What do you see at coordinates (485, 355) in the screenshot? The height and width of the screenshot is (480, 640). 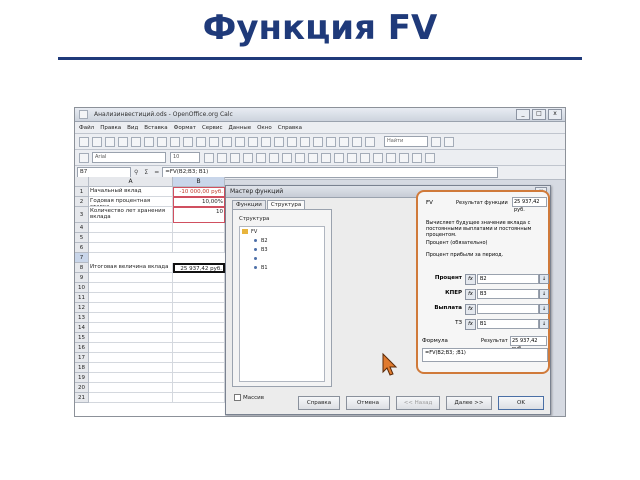 I see `formula-textarea: =FV(B2;B3; ;B1)` at bounding box center [485, 355].